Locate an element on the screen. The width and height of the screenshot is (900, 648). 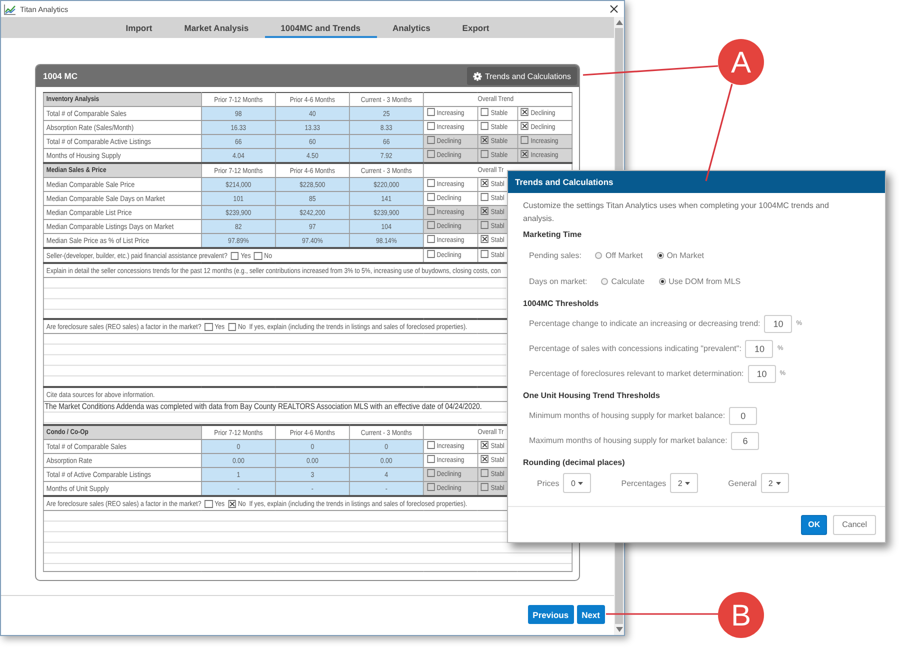
trends-button: Trends and Calculations is located at coordinates (522, 76).